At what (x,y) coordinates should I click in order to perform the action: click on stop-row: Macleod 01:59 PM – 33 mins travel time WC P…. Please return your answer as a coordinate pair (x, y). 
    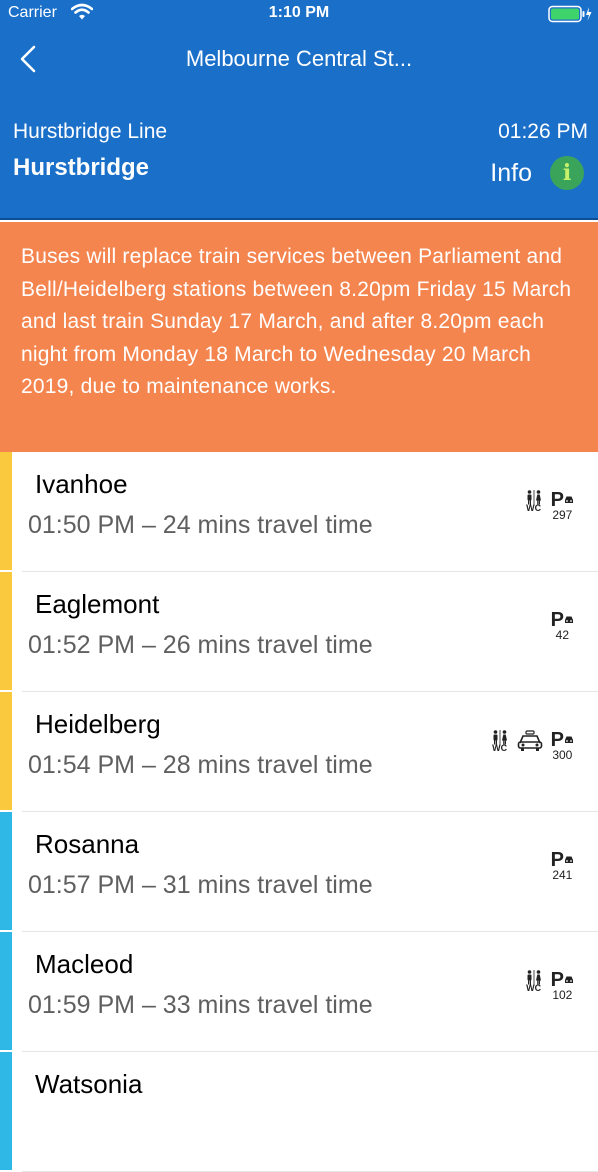
    Looking at the image, I should click on (299, 992).